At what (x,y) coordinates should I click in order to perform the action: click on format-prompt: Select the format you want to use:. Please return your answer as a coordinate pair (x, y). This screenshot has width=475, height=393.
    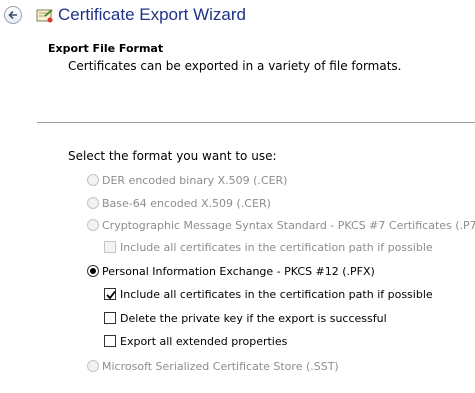
    Looking at the image, I should click on (172, 156).